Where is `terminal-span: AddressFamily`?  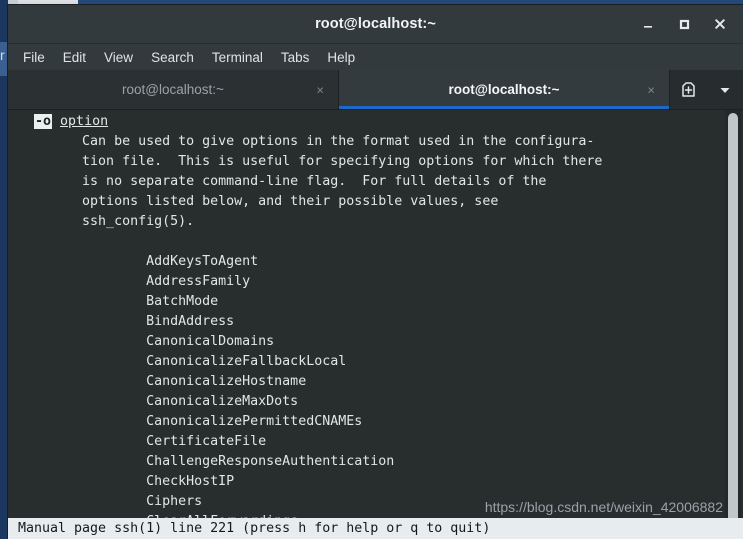
terminal-span: AddressFamily is located at coordinates (134, 281).